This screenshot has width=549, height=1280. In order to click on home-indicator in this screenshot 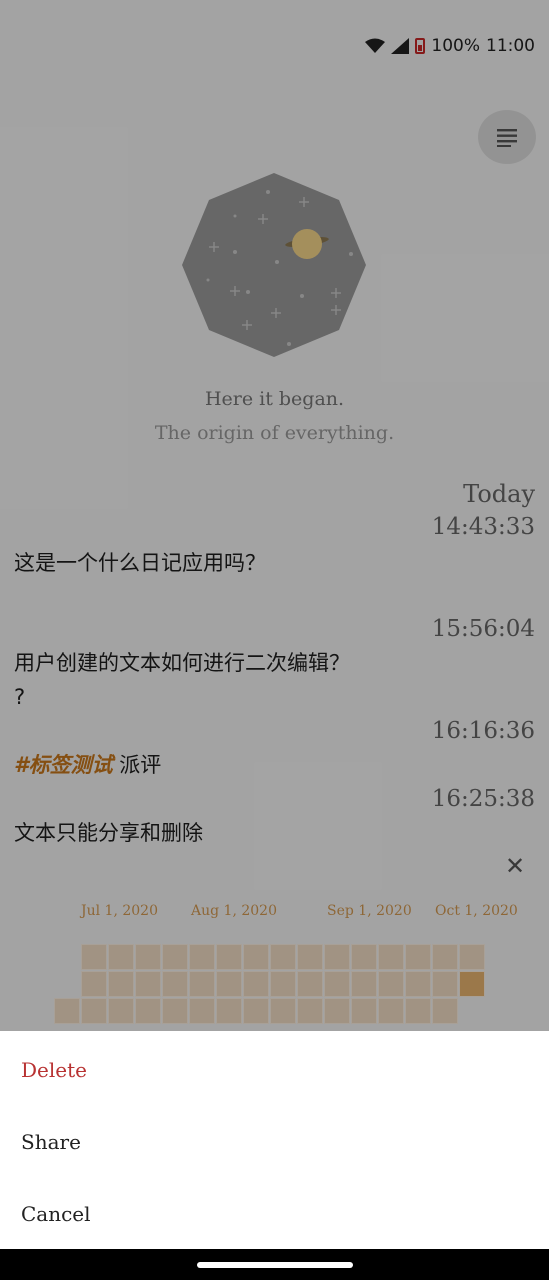, I will do `click(275, 1265)`.